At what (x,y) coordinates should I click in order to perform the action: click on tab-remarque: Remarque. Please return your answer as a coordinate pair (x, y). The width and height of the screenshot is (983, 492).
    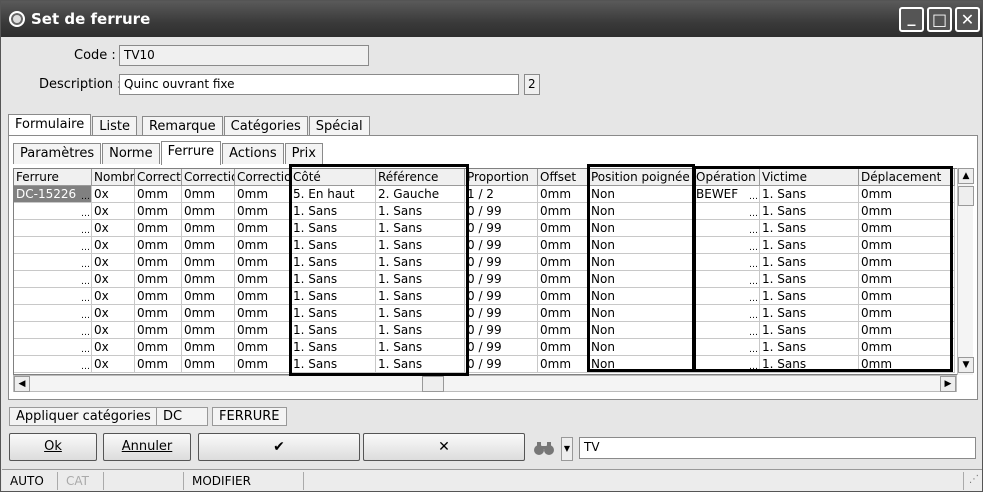
    Looking at the image, I should click on (182, 126).